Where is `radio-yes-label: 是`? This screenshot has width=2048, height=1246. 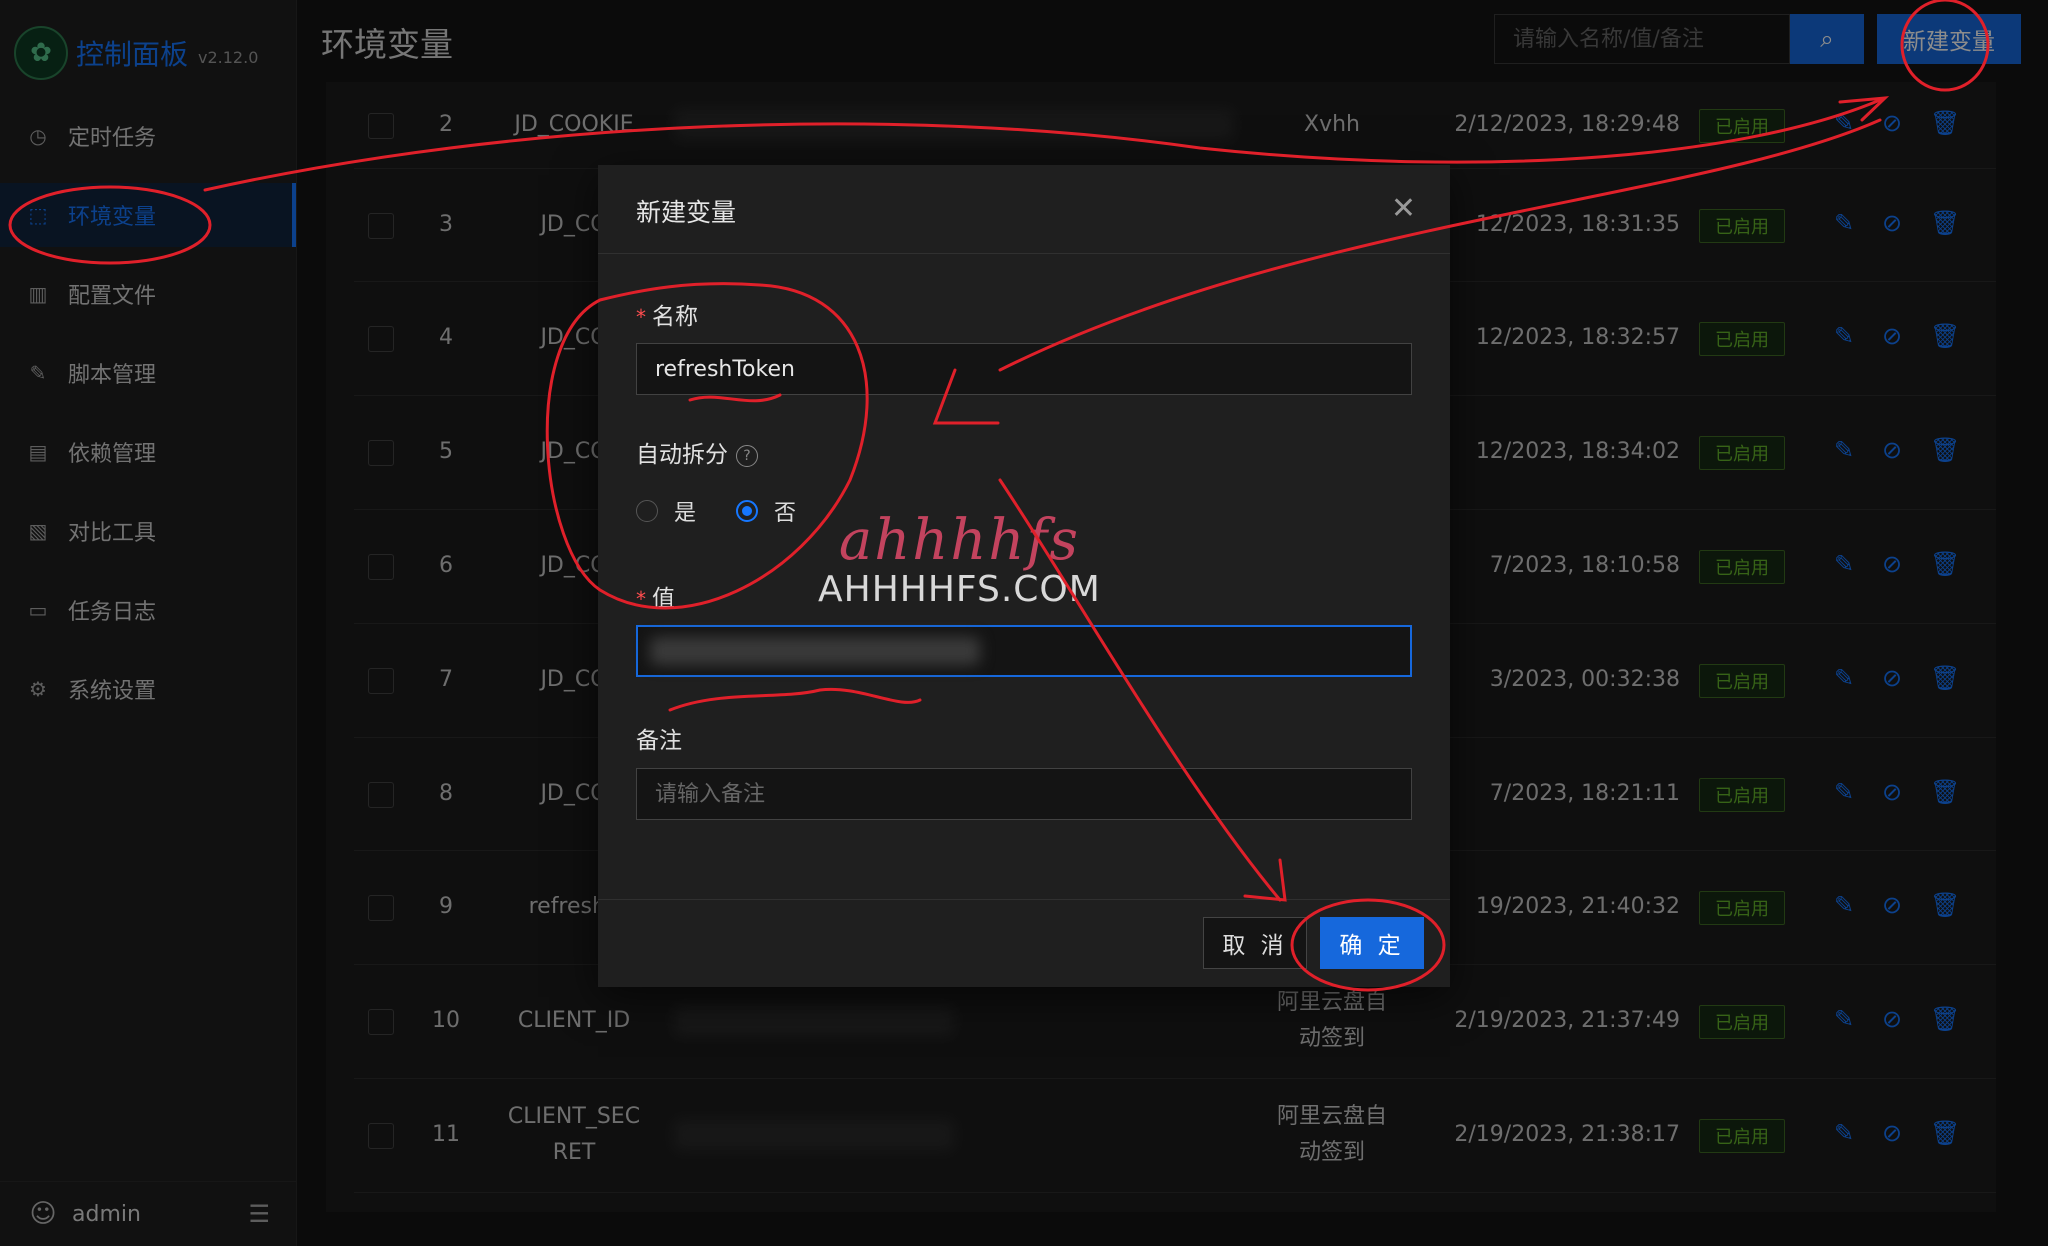
radio-yes-label: 是 is located at coordinates (685, 511).